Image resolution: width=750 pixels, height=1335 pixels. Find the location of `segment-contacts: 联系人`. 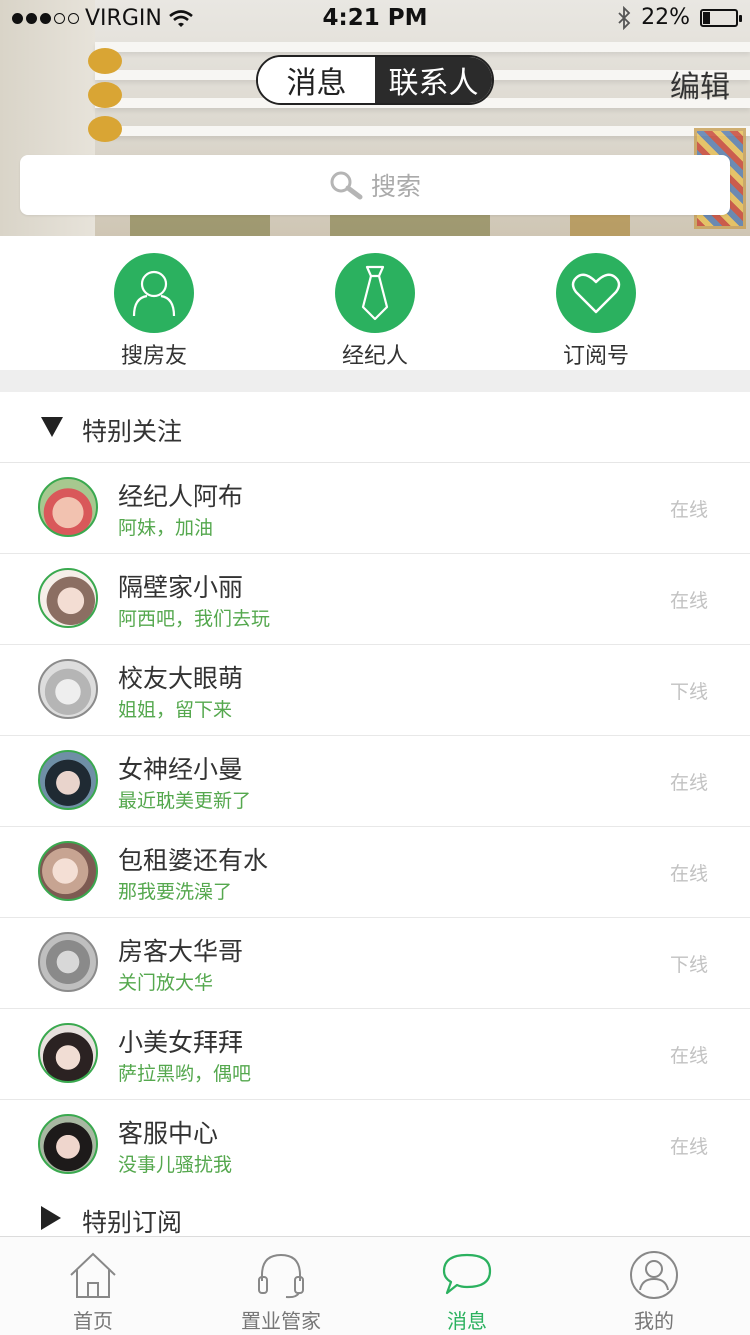

segment-contacts: 联系人 is located at coordinates (433, 80).